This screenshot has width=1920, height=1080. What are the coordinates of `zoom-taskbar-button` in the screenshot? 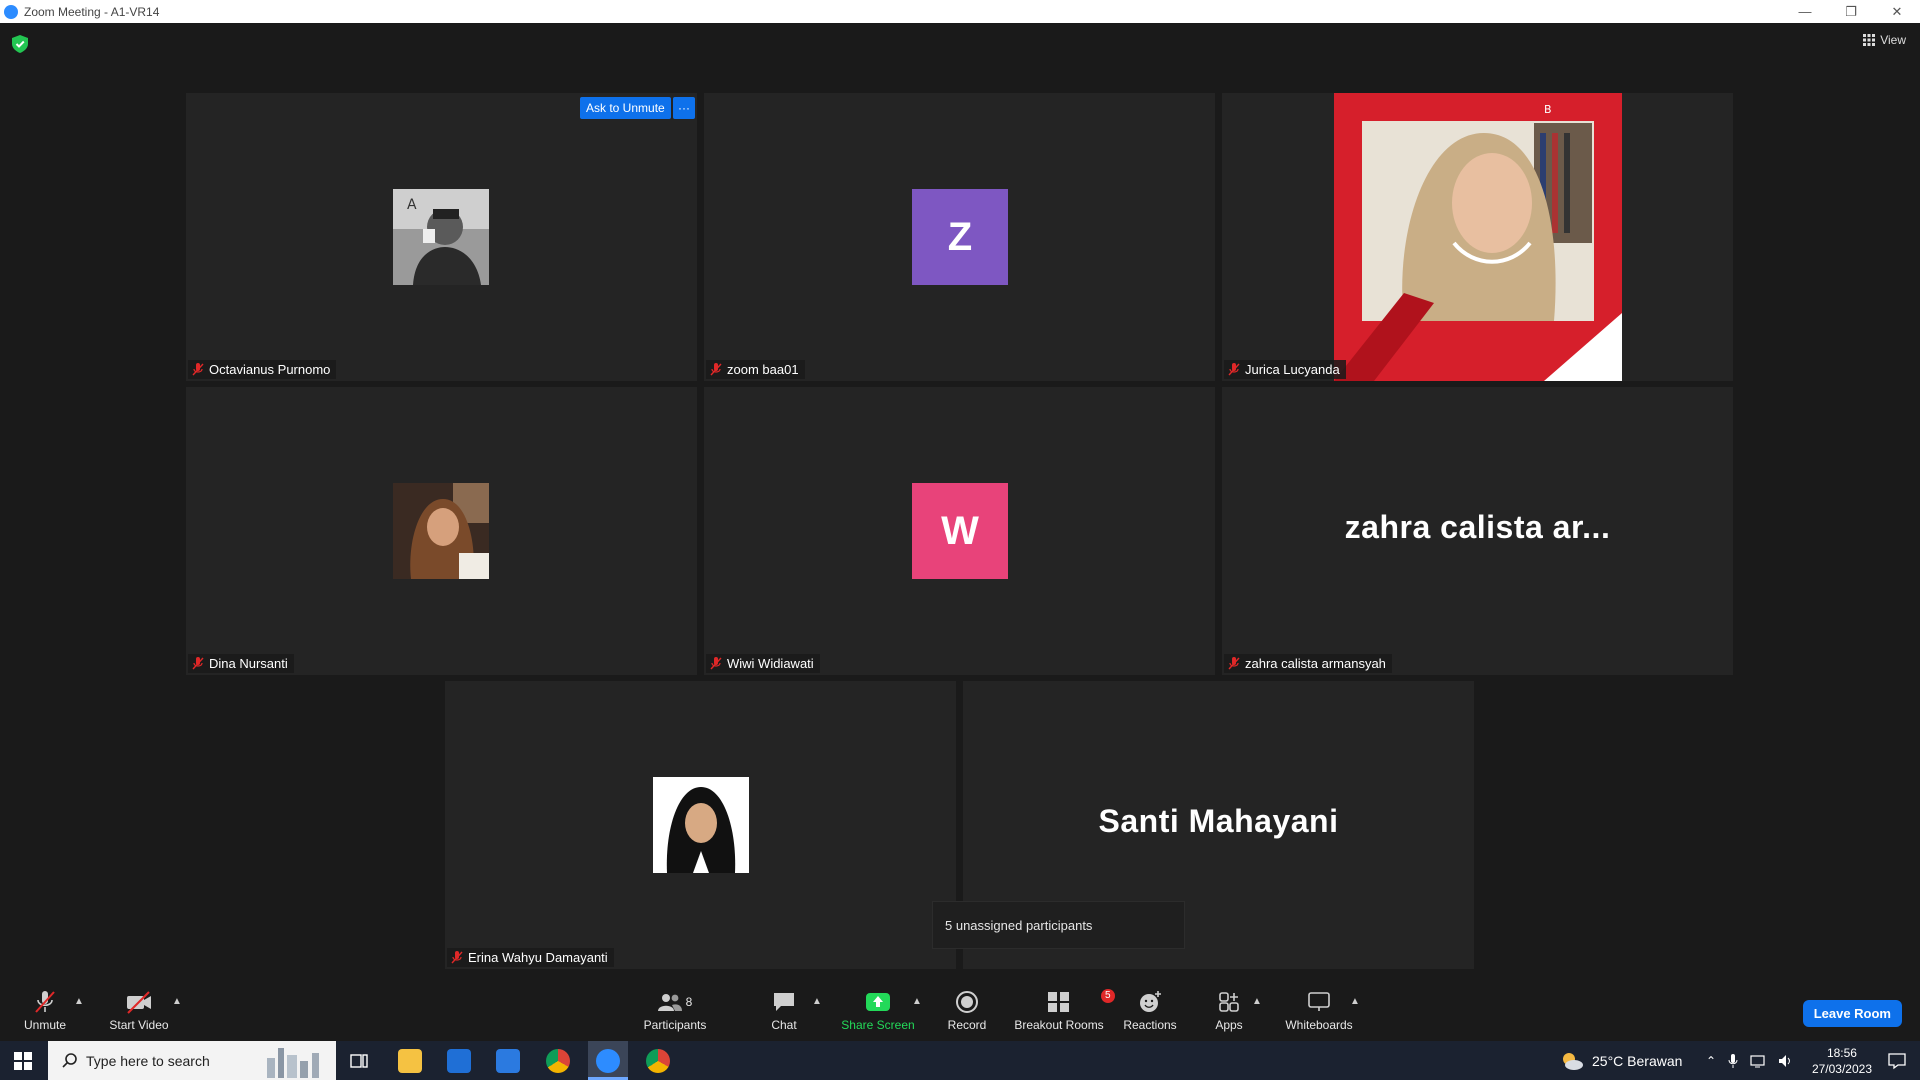 It's located at (608, 1060).